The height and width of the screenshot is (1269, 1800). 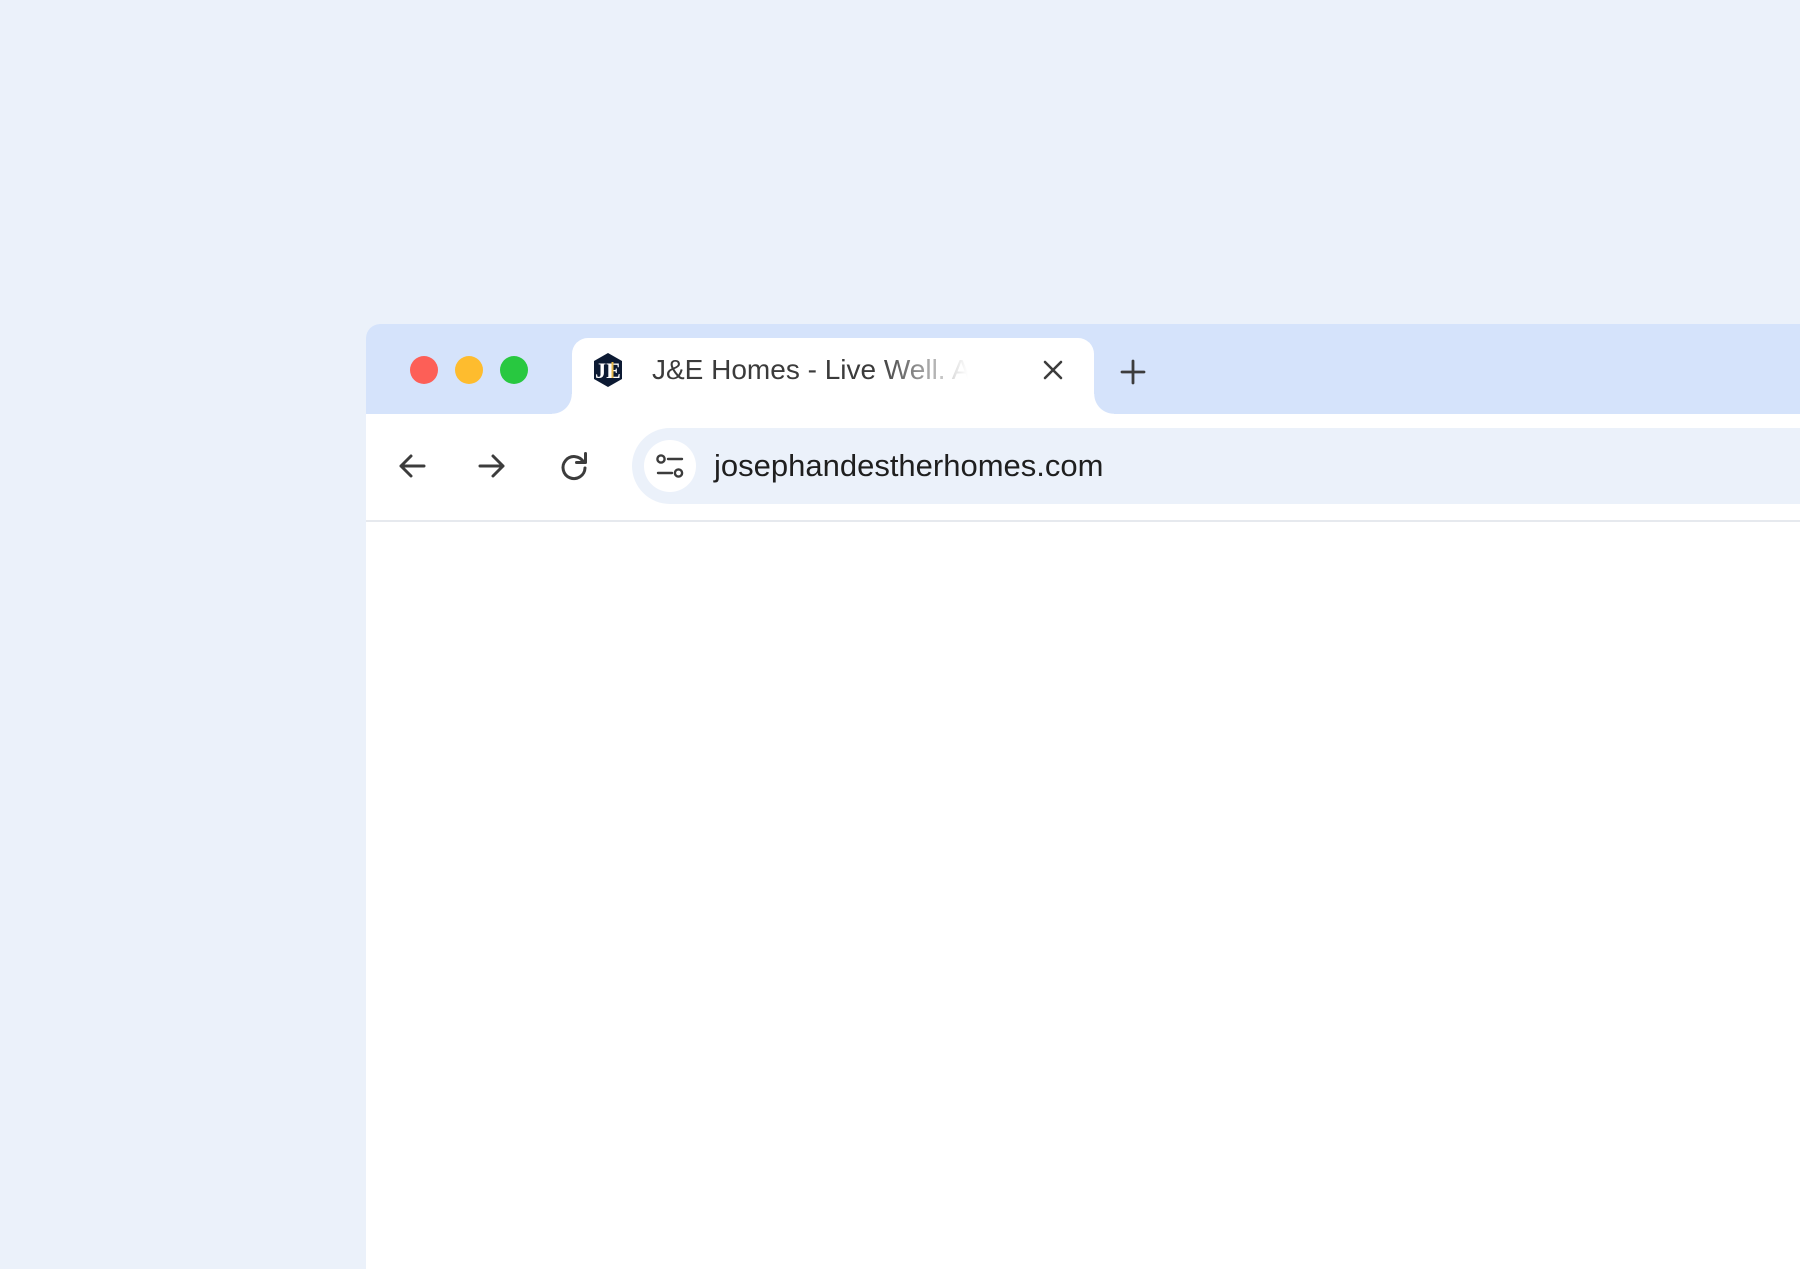 I want to click on arrow-left-icon, so click(x=412, y=466).